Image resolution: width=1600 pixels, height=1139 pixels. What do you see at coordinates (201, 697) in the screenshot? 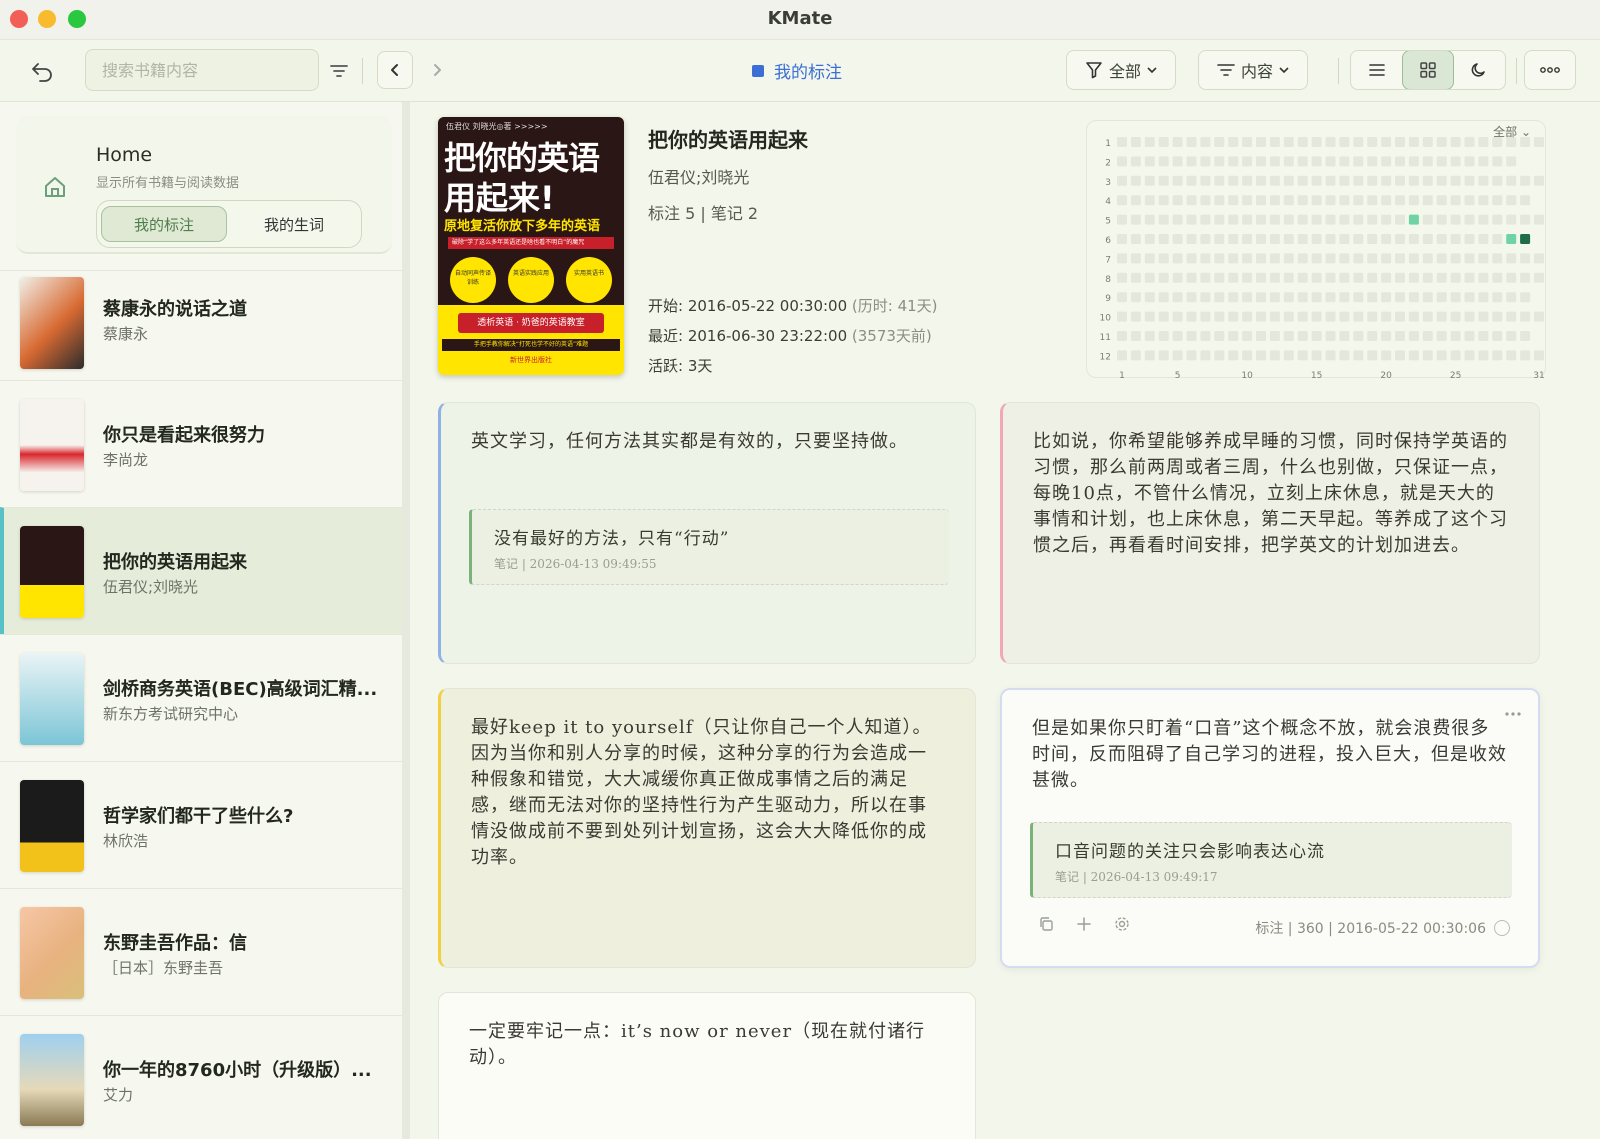
I see `book-list-item: 剑桥商务英语(BEC)高级词汇精... 新东方考试研究中心` at bounding box center [201, 697].